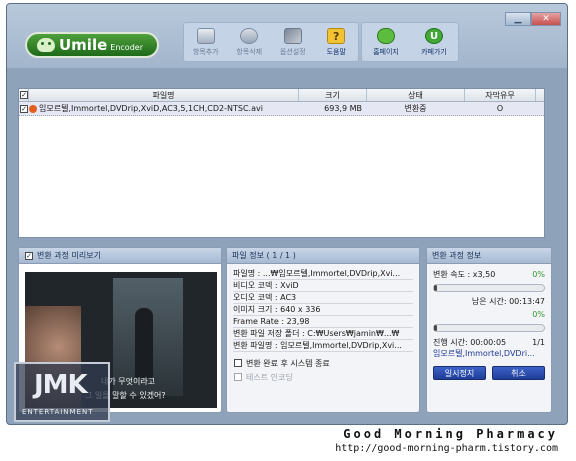 The image size is (576, 461). I want to click on delete-item-button: 항목삭제, so click(250, 42).